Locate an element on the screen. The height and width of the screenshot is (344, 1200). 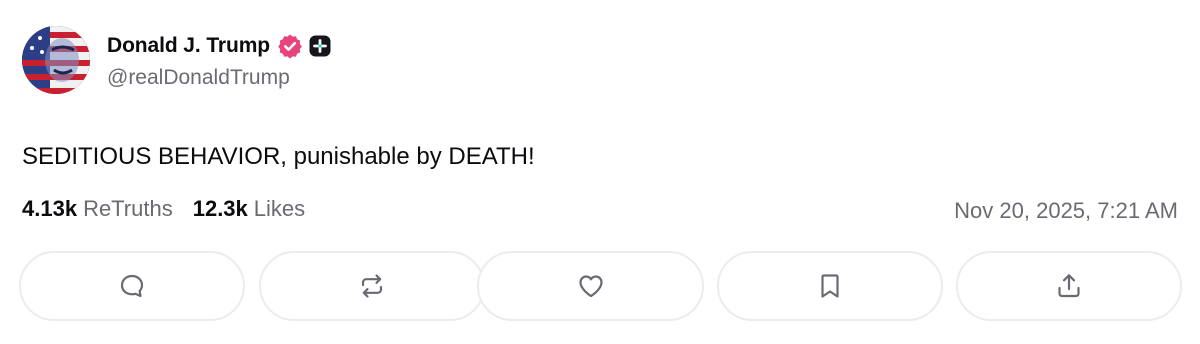
avatar-image is located at coordinates (56, 60).